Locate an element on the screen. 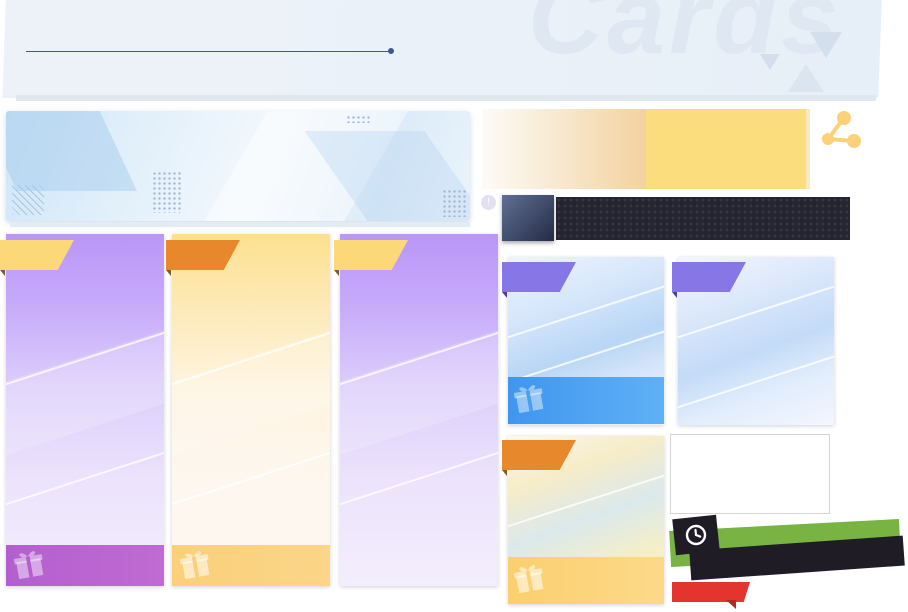 The width and height of the screenshot is (908, 612). dark-bar is located at coordinates (676, 218).